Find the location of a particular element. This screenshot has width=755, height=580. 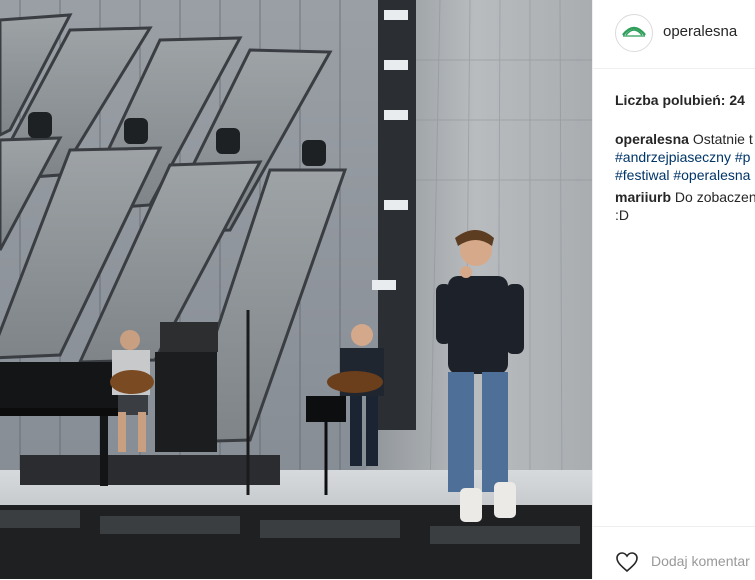

hashtag-link: #p is located at coordinates (743, 157).